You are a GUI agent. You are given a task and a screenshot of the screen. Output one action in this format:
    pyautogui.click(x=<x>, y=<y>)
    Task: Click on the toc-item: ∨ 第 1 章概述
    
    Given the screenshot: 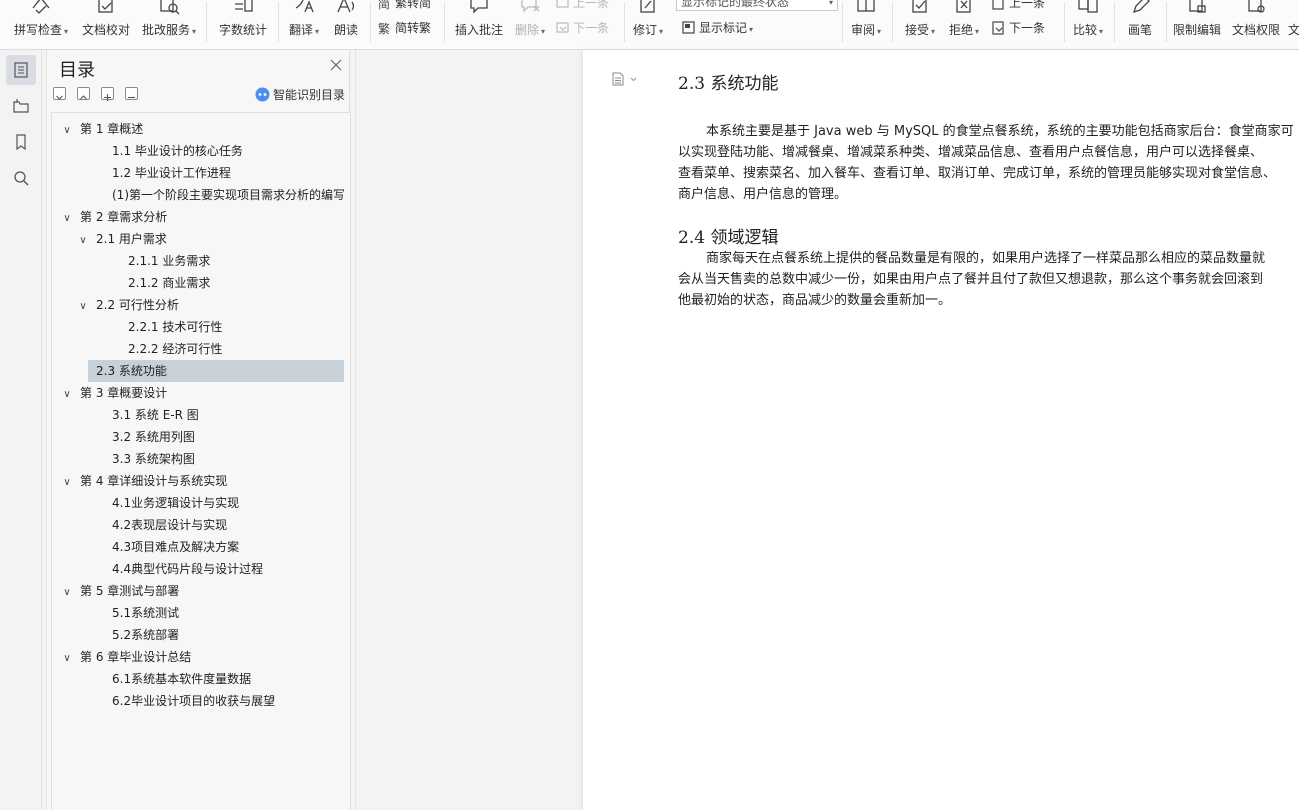 What is the action you would take?
    pyautogui.click(x=202, y=129)
    